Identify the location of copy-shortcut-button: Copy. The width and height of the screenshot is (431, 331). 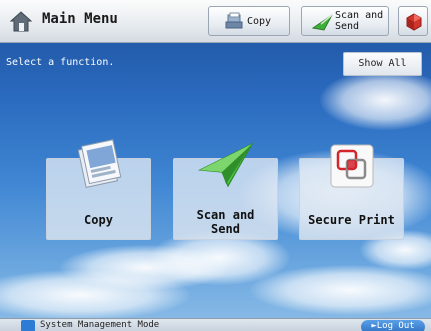
(249, 21).